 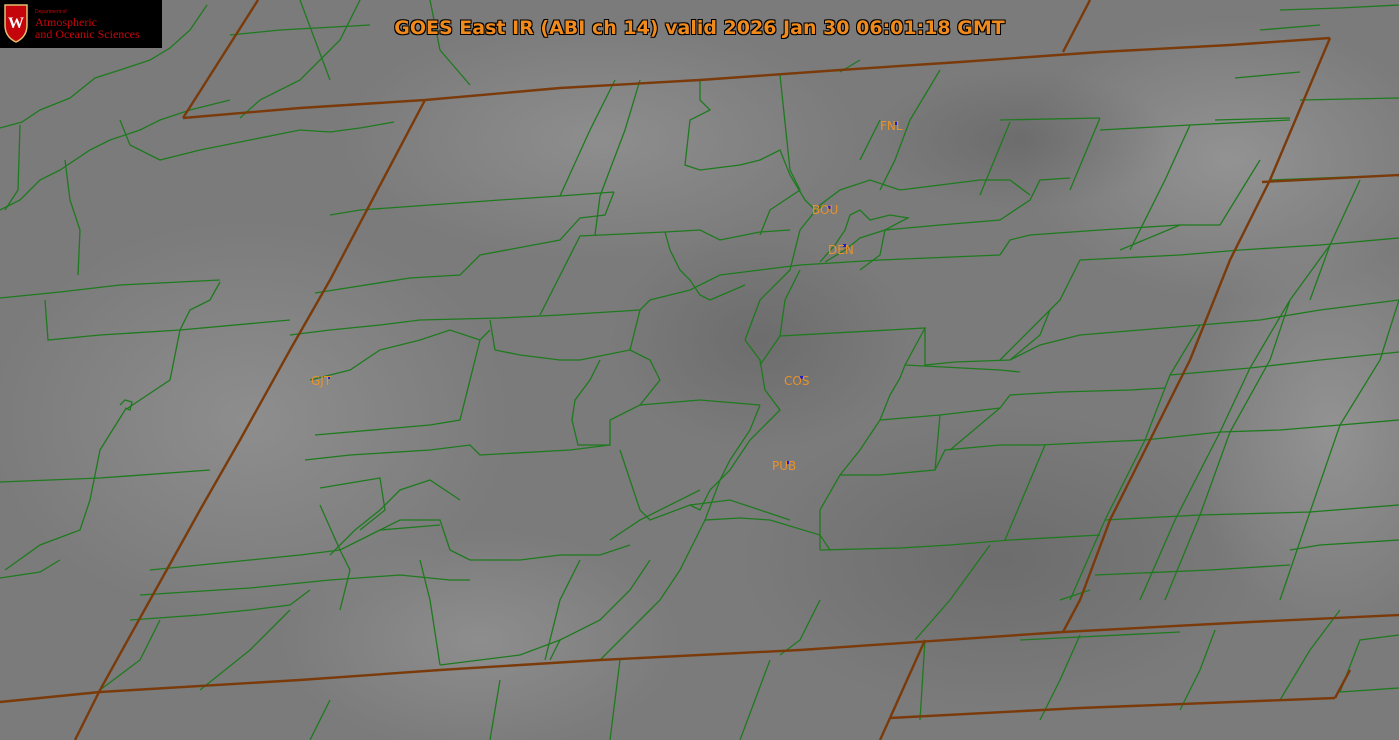 I want to click on station-label-den: DEN, so click(x=841, y=250).